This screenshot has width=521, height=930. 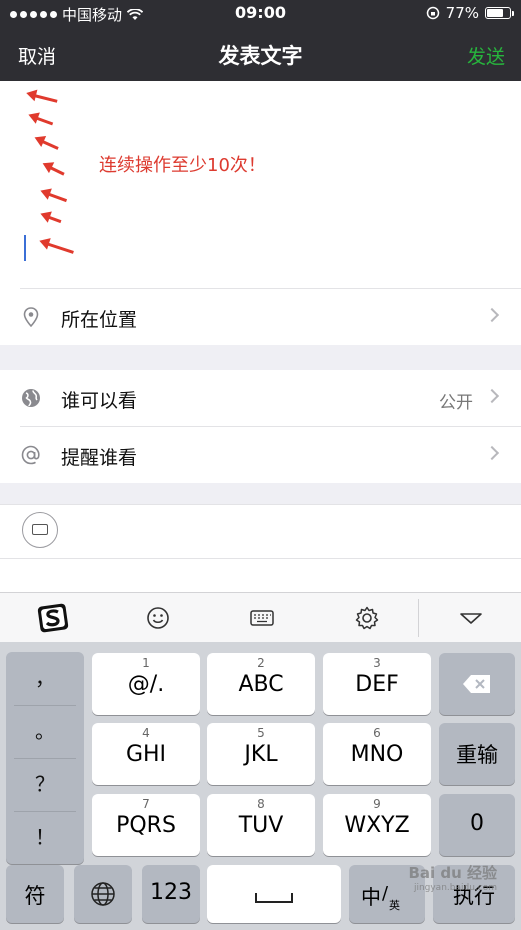 I want to click on mention-row: 提醒谁看, so click(x=260, y=455).